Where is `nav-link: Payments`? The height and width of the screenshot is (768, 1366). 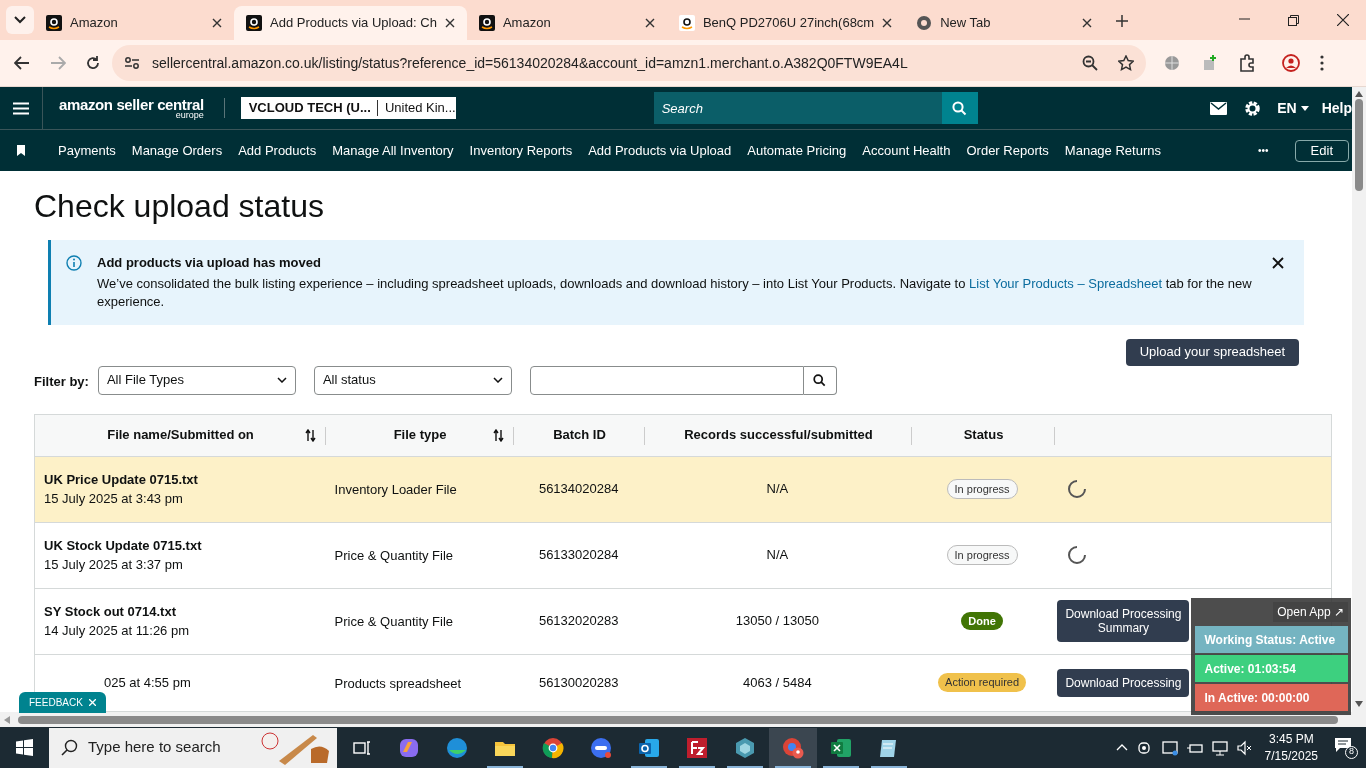 nav-link: Payments is located at coordinates (87, 150).